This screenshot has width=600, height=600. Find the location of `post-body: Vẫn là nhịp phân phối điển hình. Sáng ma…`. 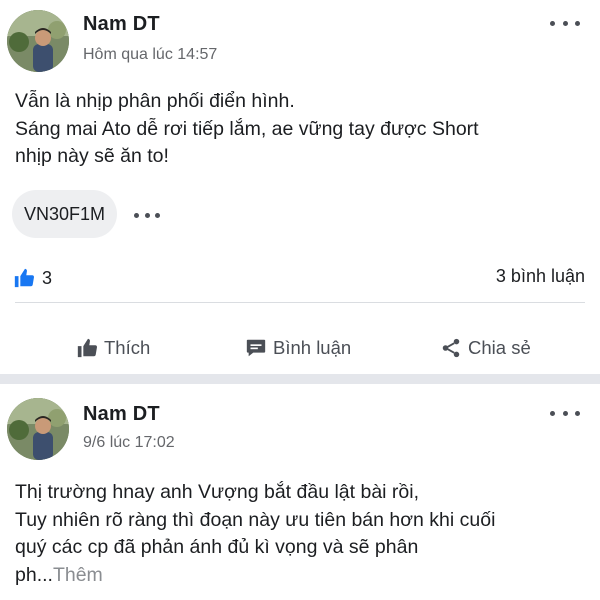

post-body: Vẫn là nhịp phân phối điển hình. Sáng ma… is located at coordinates (247, 128).